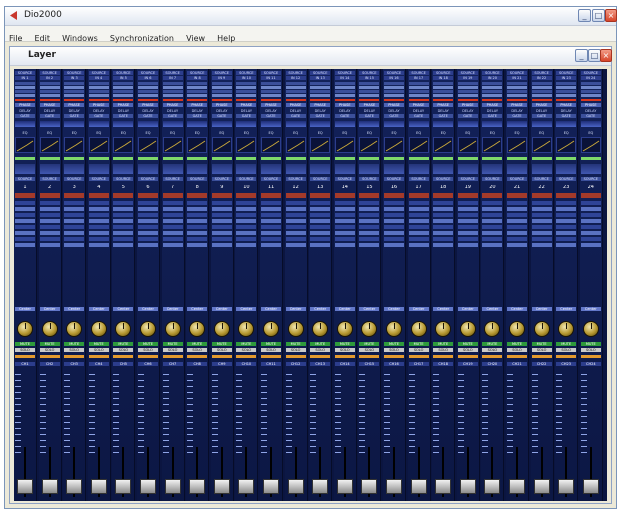 This screenshot has height=514, width=626. Describe the element at coordinates (15, 37) in the screenshot. I see `menu-file: File` at that location.